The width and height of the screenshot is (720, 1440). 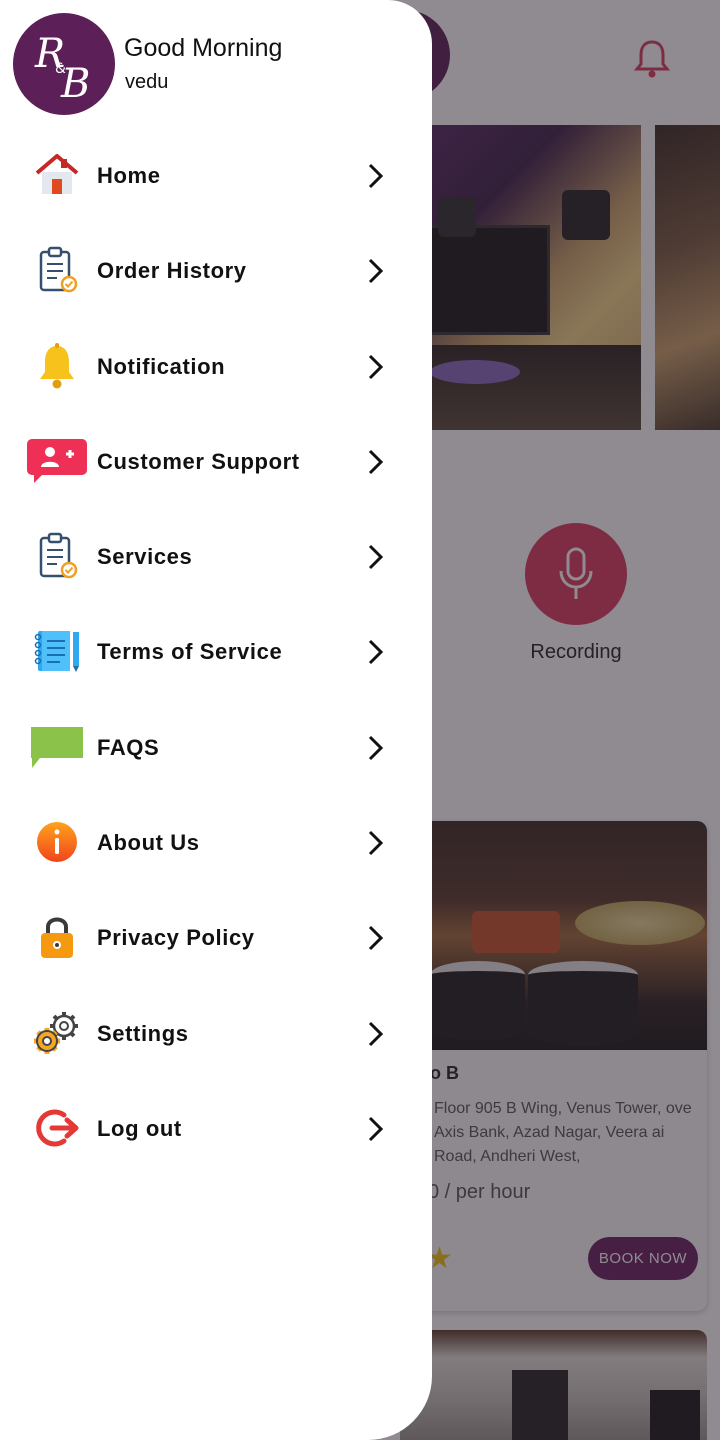 What do you see at coordinates (57, 842) in the screenshot?
I see `info-icon` at bounding box center [57, 842].